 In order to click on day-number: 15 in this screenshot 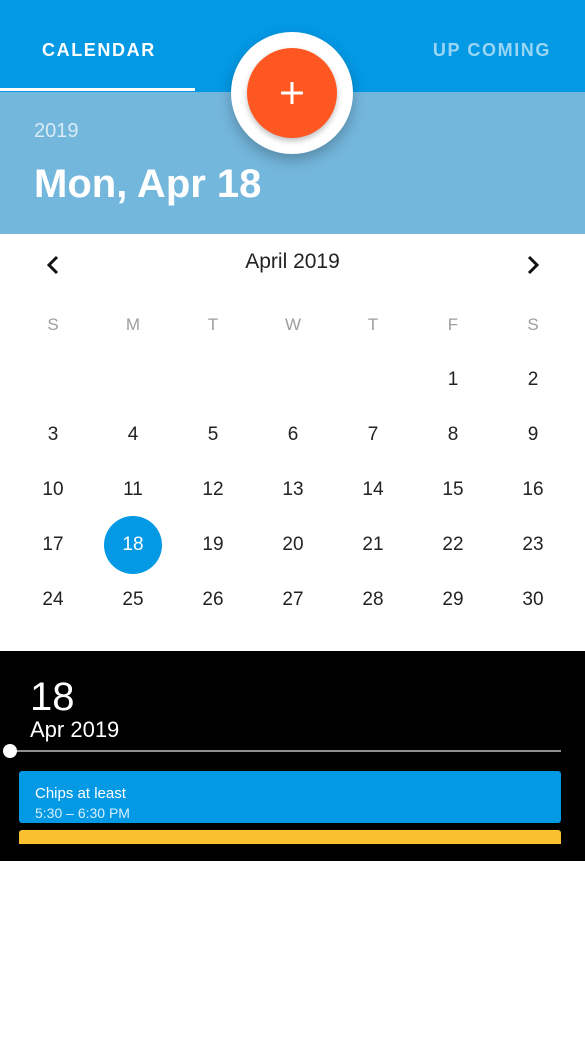, I will do `click(453, 489)`.